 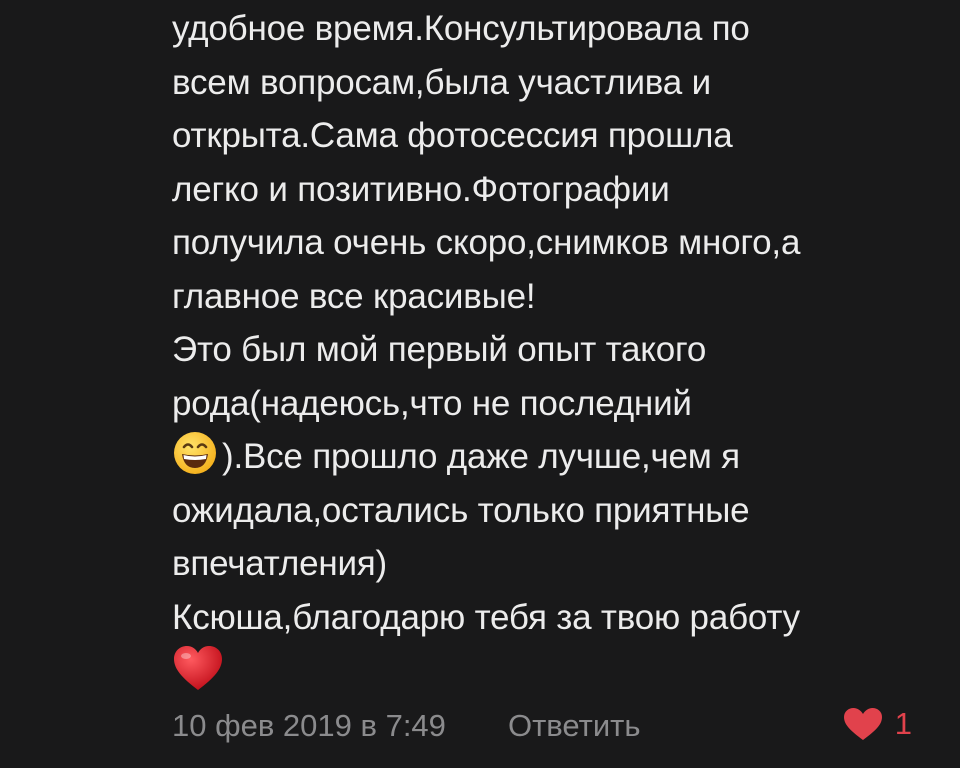 What do you see at coordinates (461, 510) in the screenshot?
I see `comment-line: ожидала,остались только приятные` at bounding box center [461, 510].